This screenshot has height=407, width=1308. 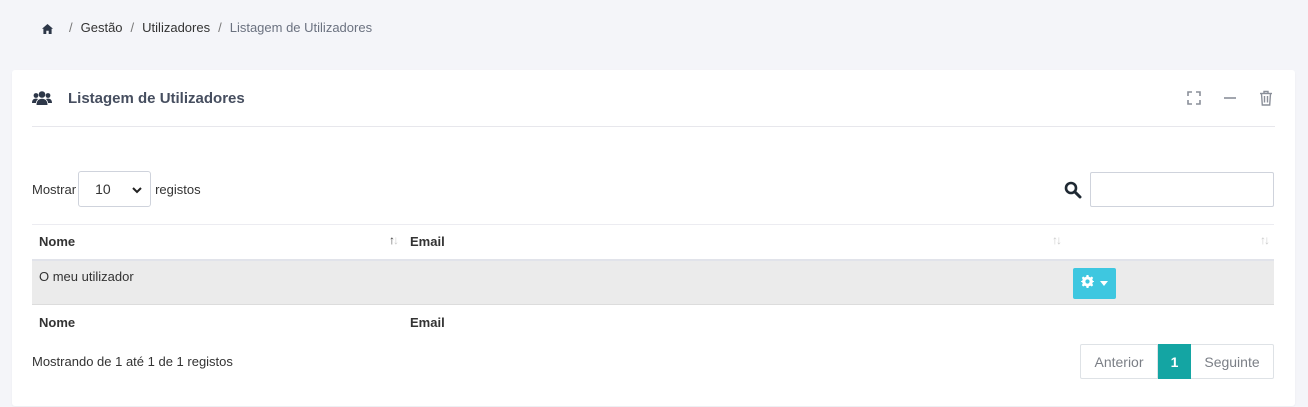 I want to click on users-icon, so click(x=42, y=98).